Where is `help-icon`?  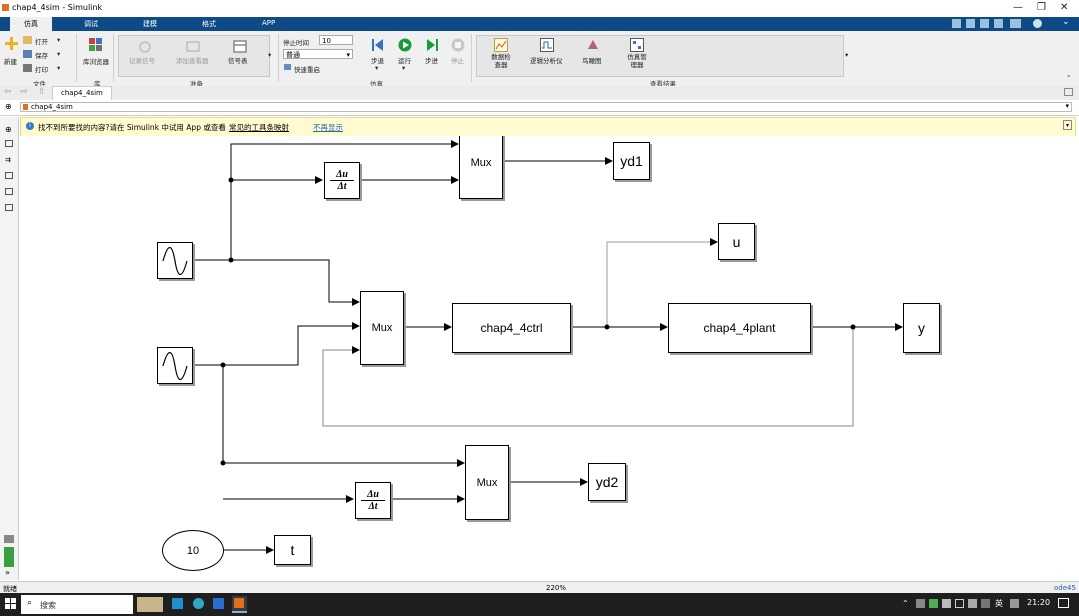 help-icon is located at coordinates (1037, 23).